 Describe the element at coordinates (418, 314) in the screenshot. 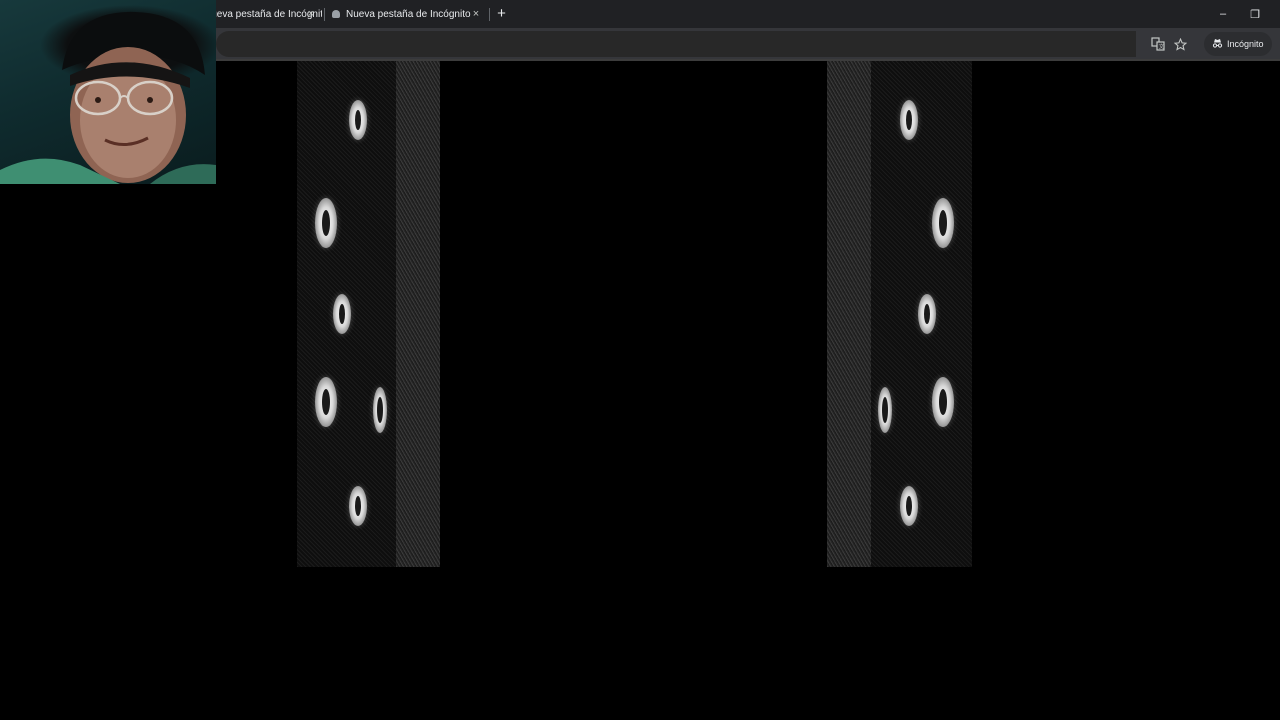

I see `textured-band-left` at that location.